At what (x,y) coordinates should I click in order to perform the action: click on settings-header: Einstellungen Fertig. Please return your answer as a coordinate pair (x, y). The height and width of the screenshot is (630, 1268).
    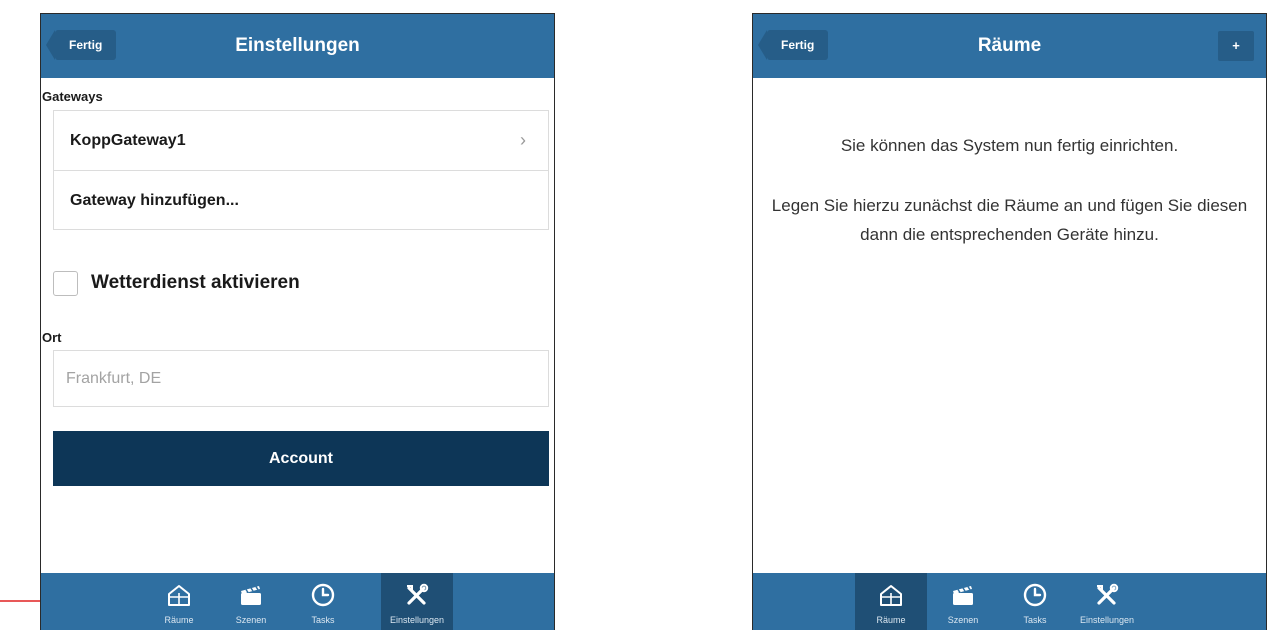
    Looking at the image, I should click on (297, 46).